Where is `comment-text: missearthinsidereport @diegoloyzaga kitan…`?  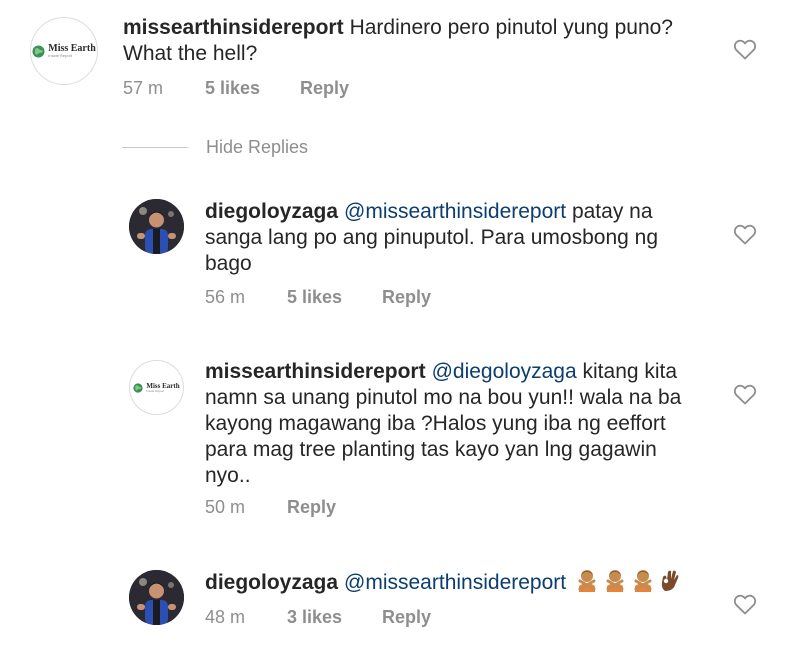
comment-text: missearthinsidereport @diegoloyzaga kitan… is located at coordinates (452, 424).